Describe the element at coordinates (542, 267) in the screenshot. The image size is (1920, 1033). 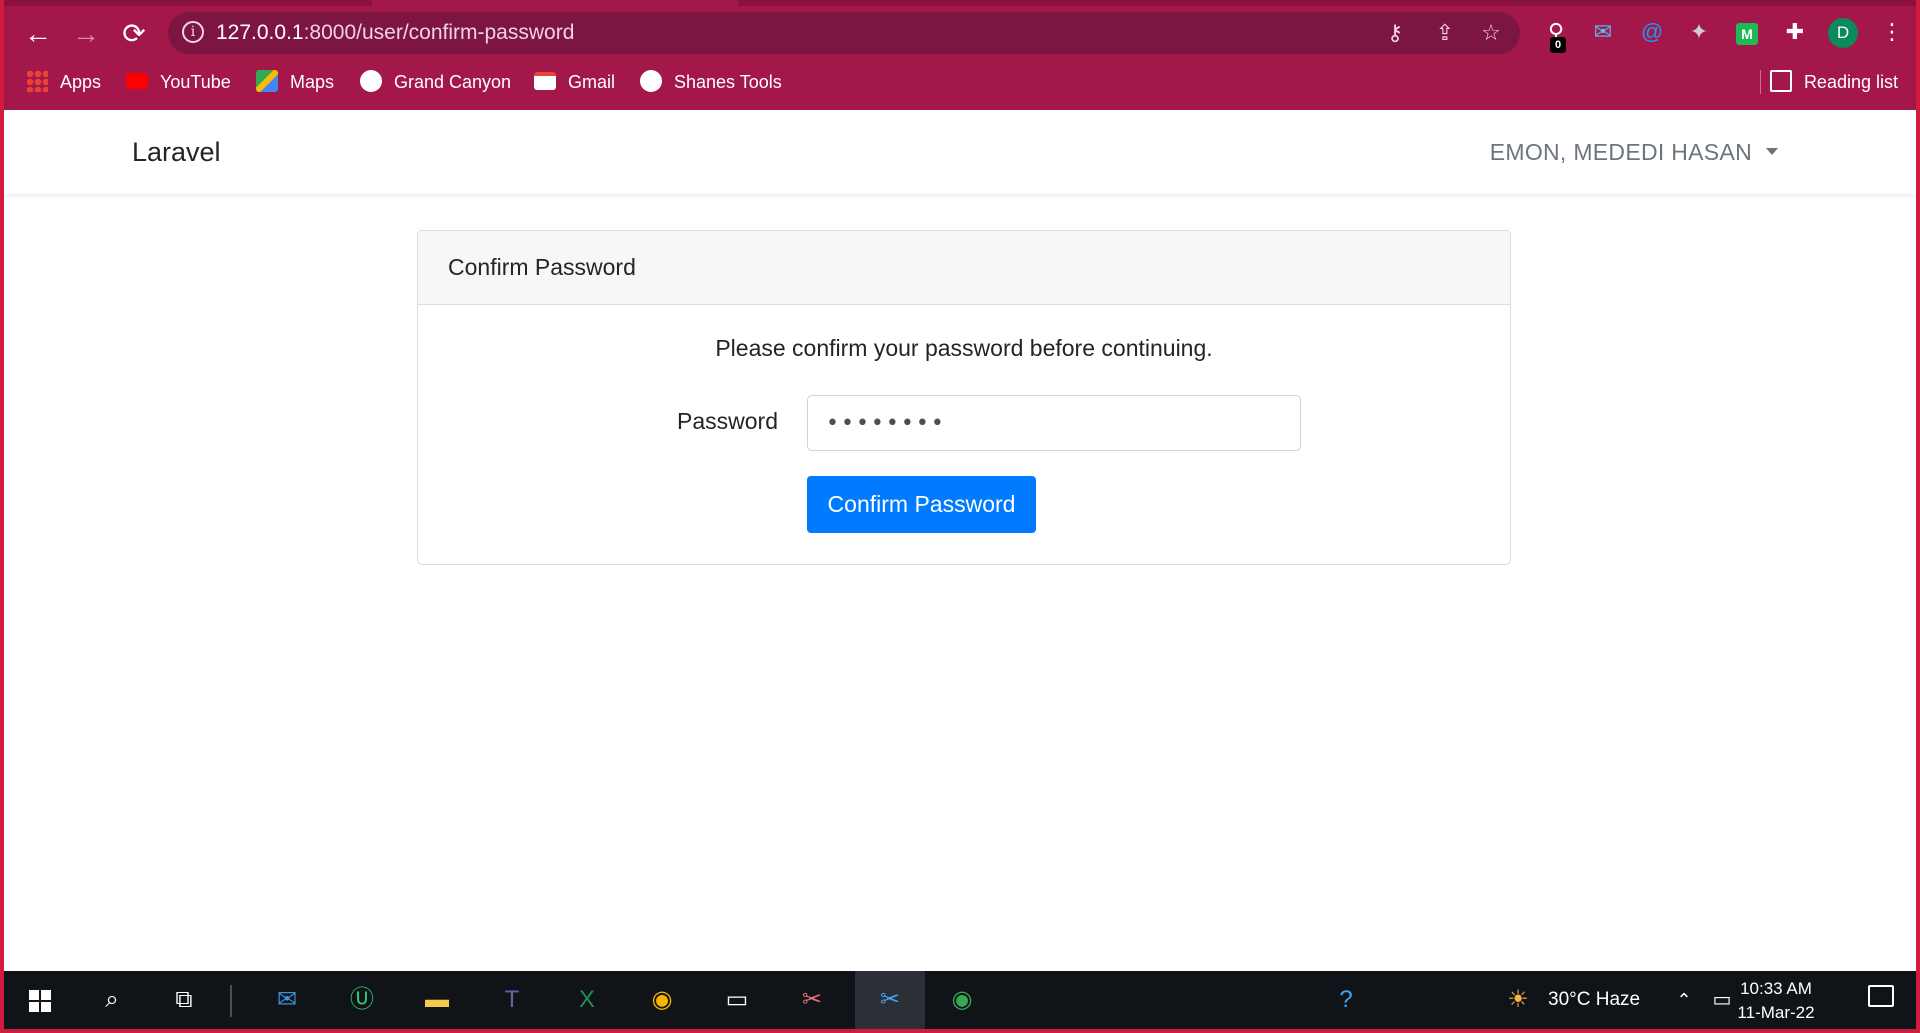
I see `card-title: Confirm Password` at that location.